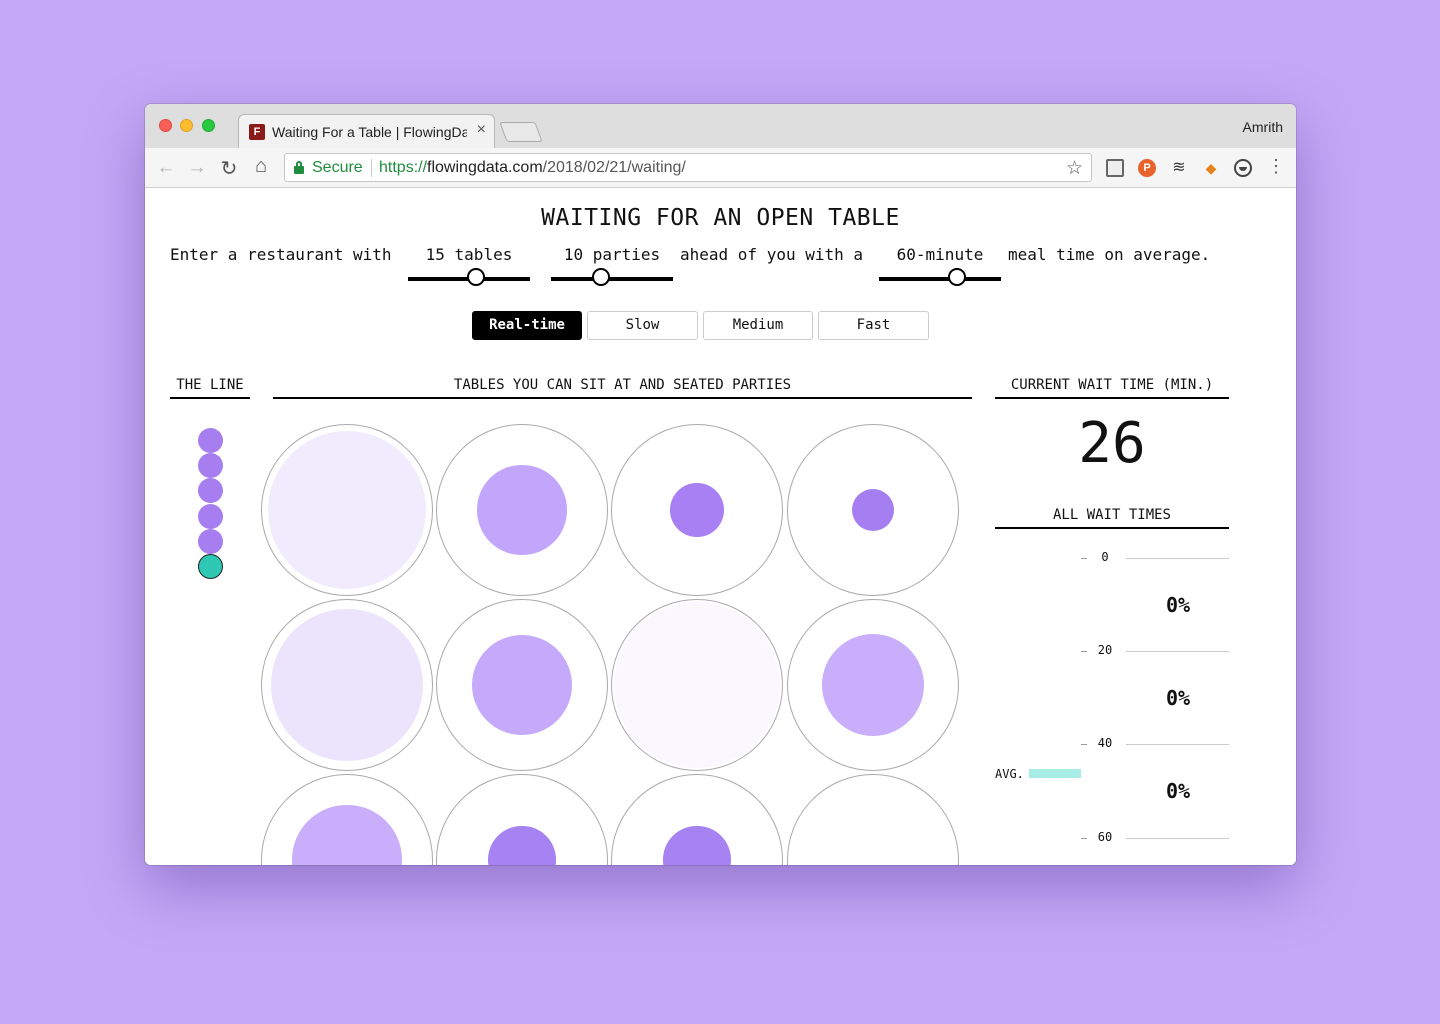  I want to click on avg-label: AVG., so click(1009, 774).